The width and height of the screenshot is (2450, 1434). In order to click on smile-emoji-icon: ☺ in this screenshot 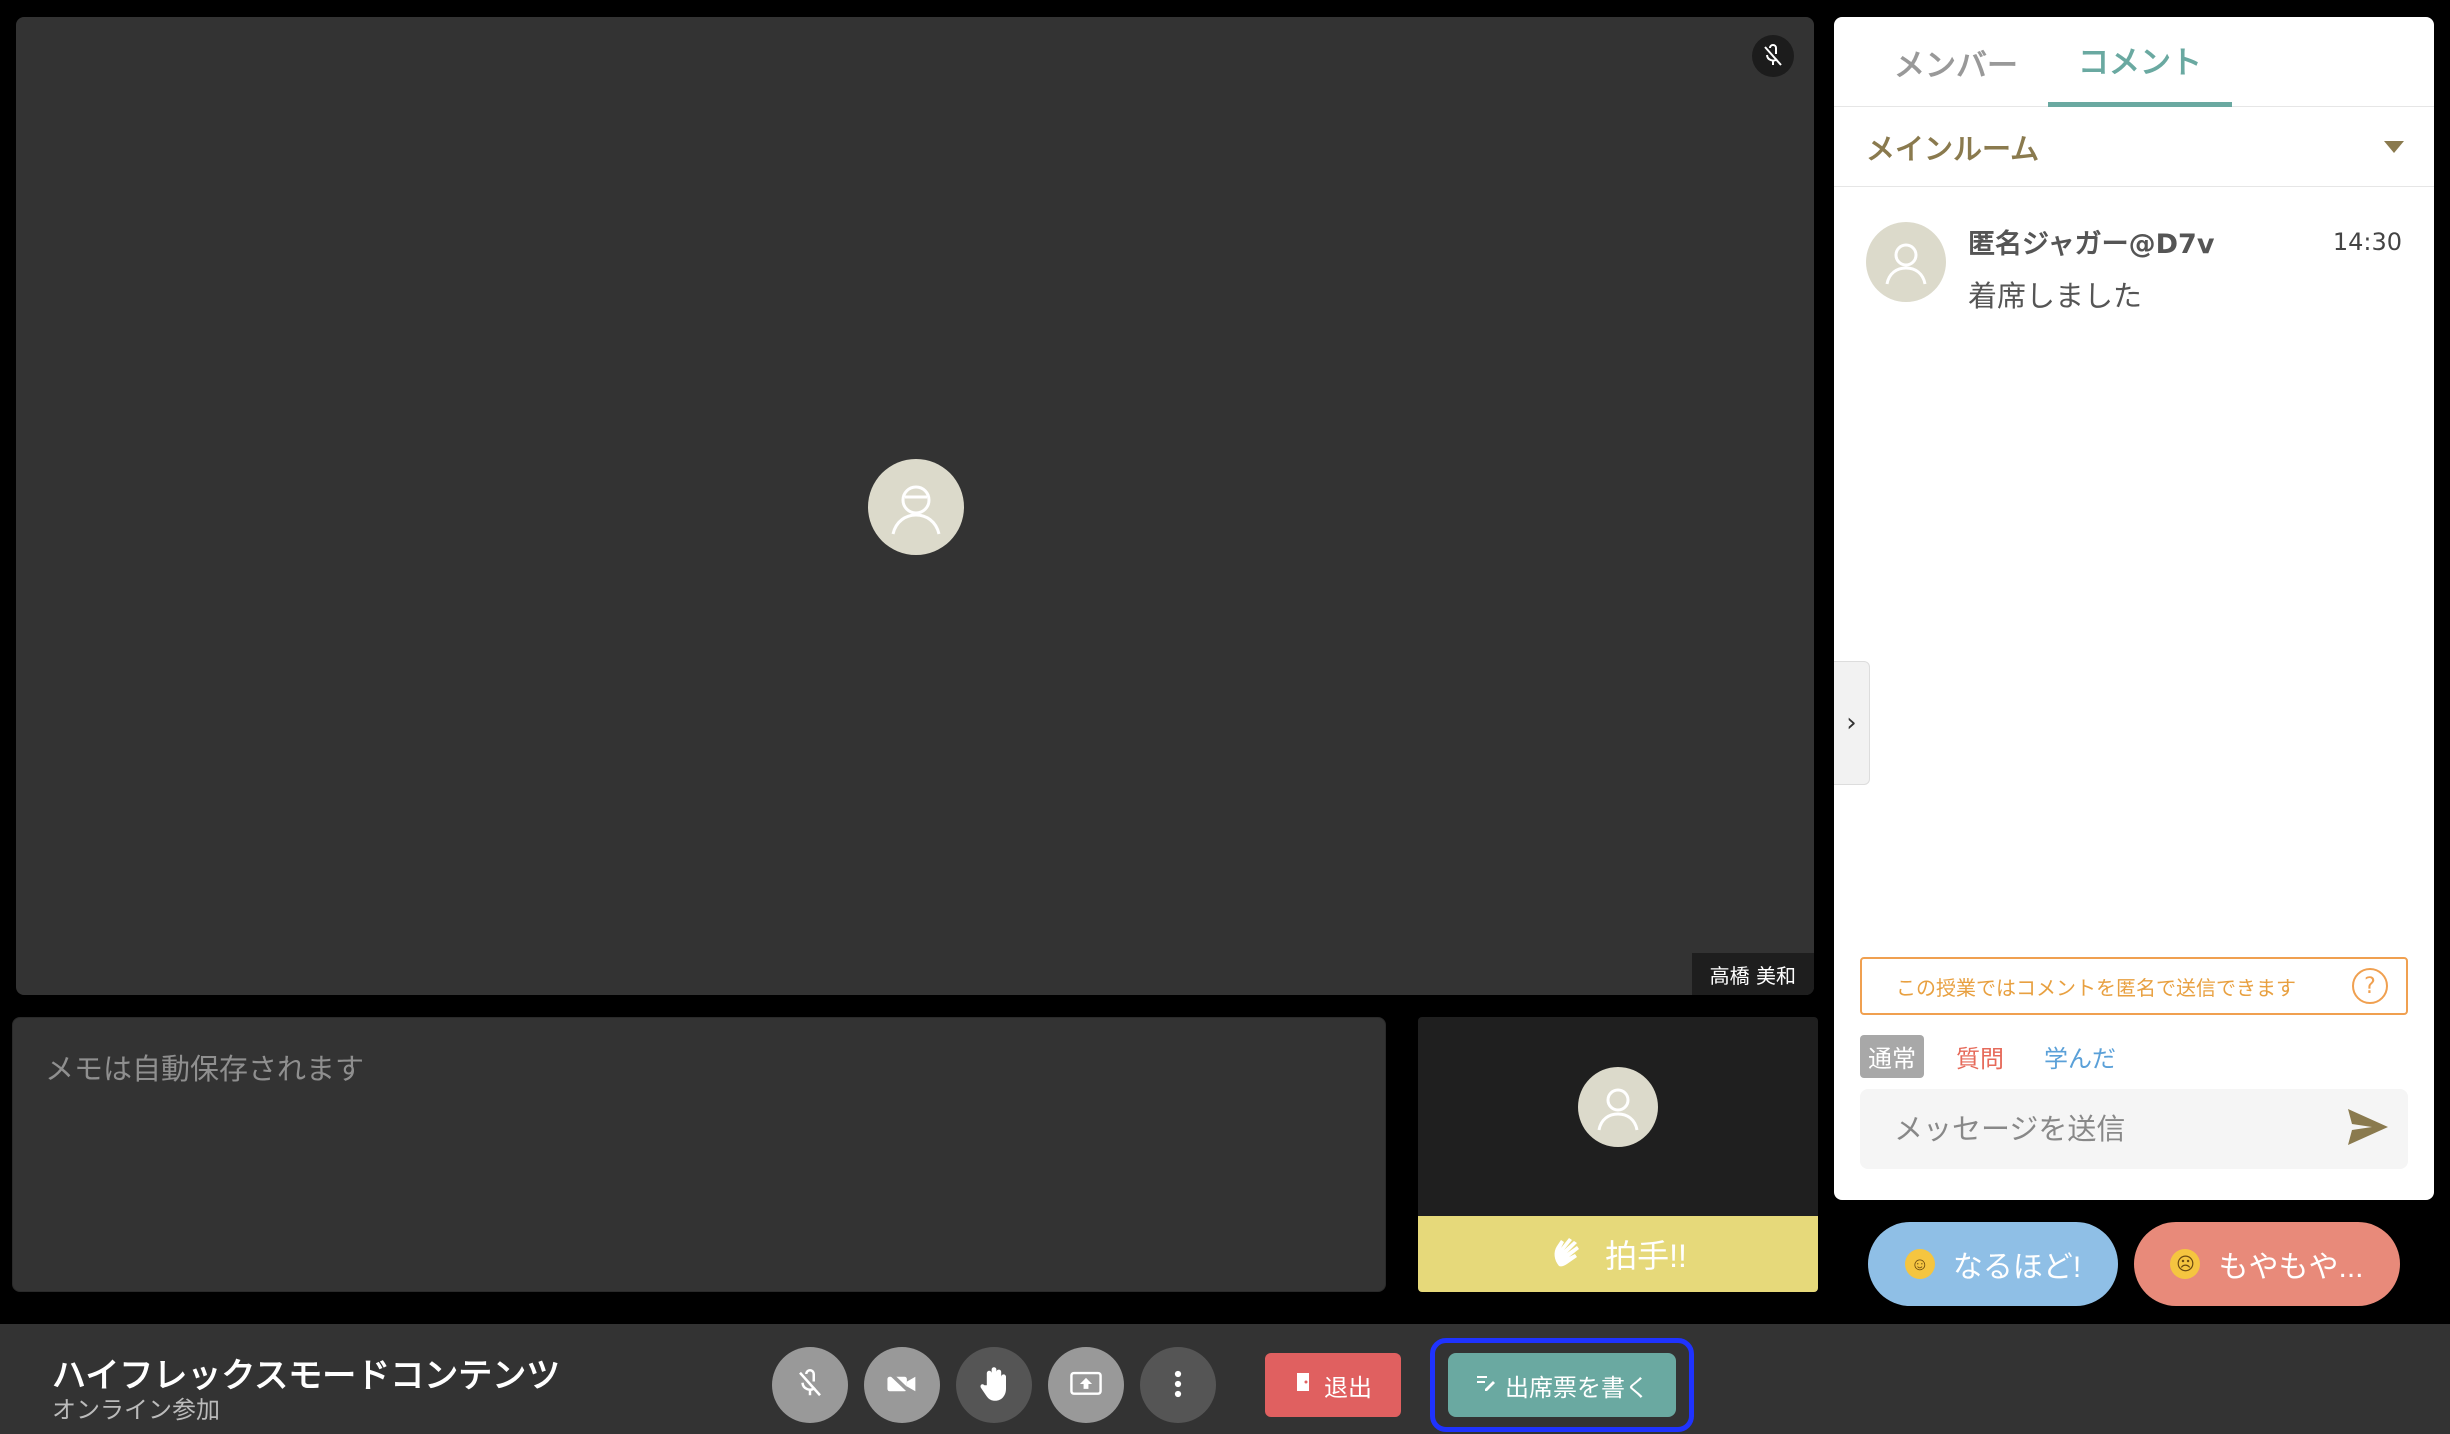, I will do `click(1919, 1264)`.